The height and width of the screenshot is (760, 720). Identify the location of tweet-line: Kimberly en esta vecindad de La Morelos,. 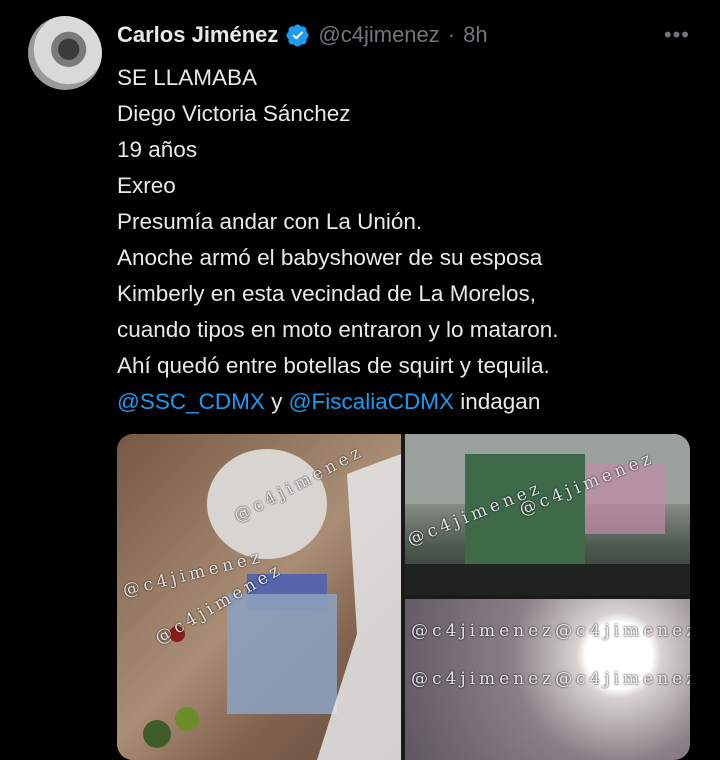
(326, 293).